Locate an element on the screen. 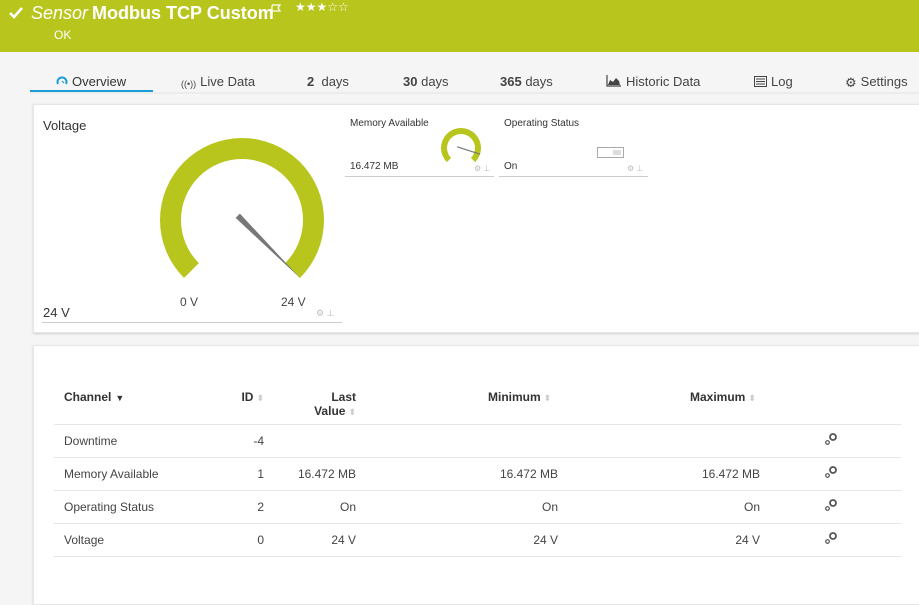 Image resolution: width=919 pixels, height=605 pixels. table-row: Voltage 0 24 V 24 V 24 V is located at coordinates (477, 540).